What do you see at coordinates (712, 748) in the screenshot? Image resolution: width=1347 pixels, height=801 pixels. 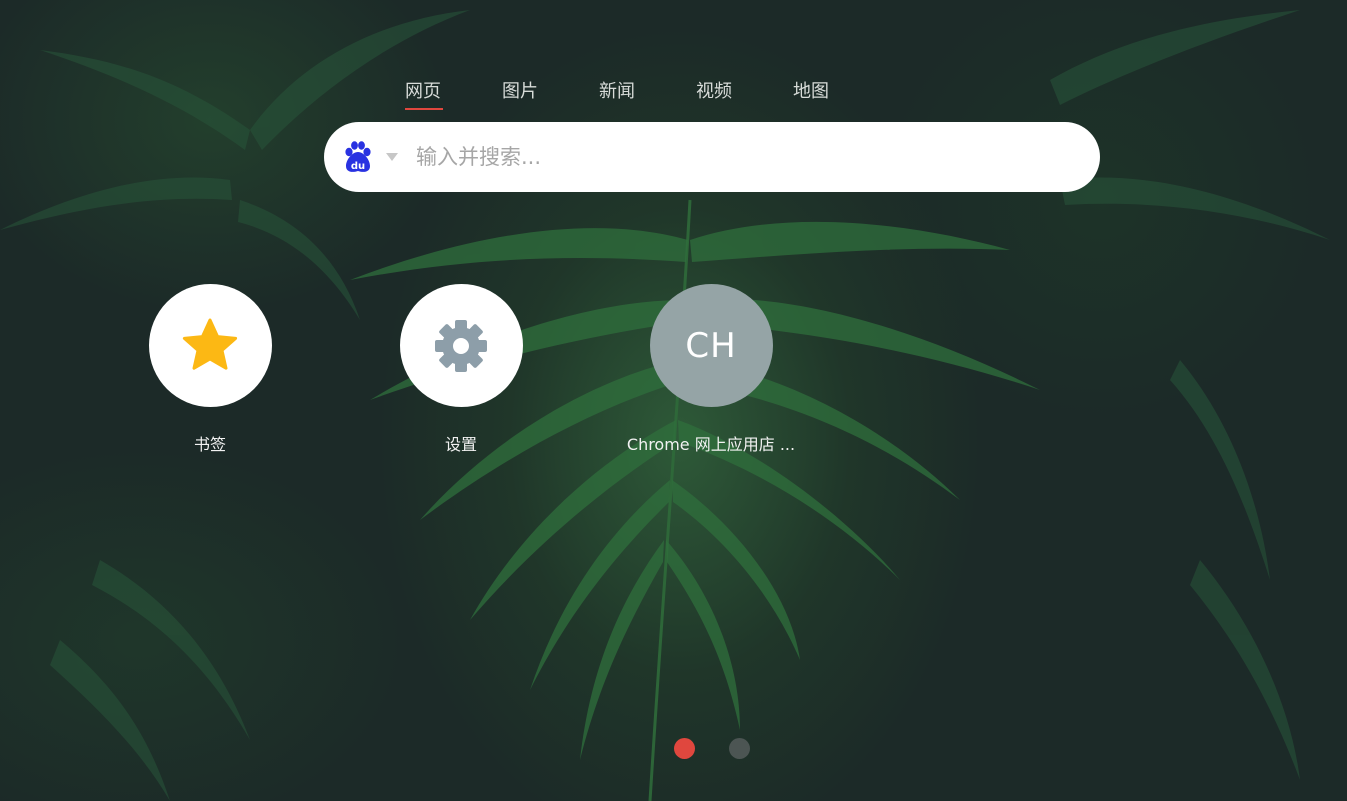 I see `page-indicator` at bounding box center [712, 748].